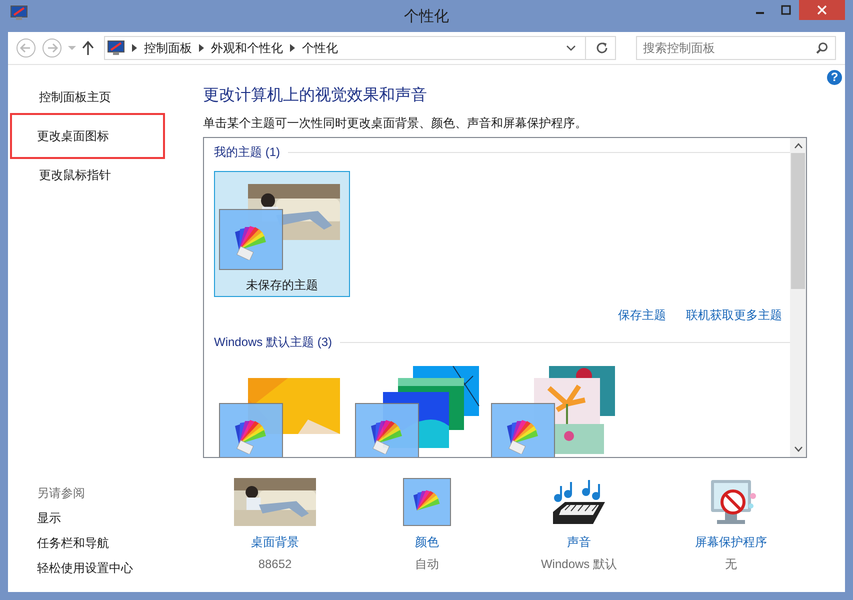 This screenshot has width=853, height=600. Describe the element at coordinates (426, 16) in the screenshot. I see `window-title: 个性化` at that location.